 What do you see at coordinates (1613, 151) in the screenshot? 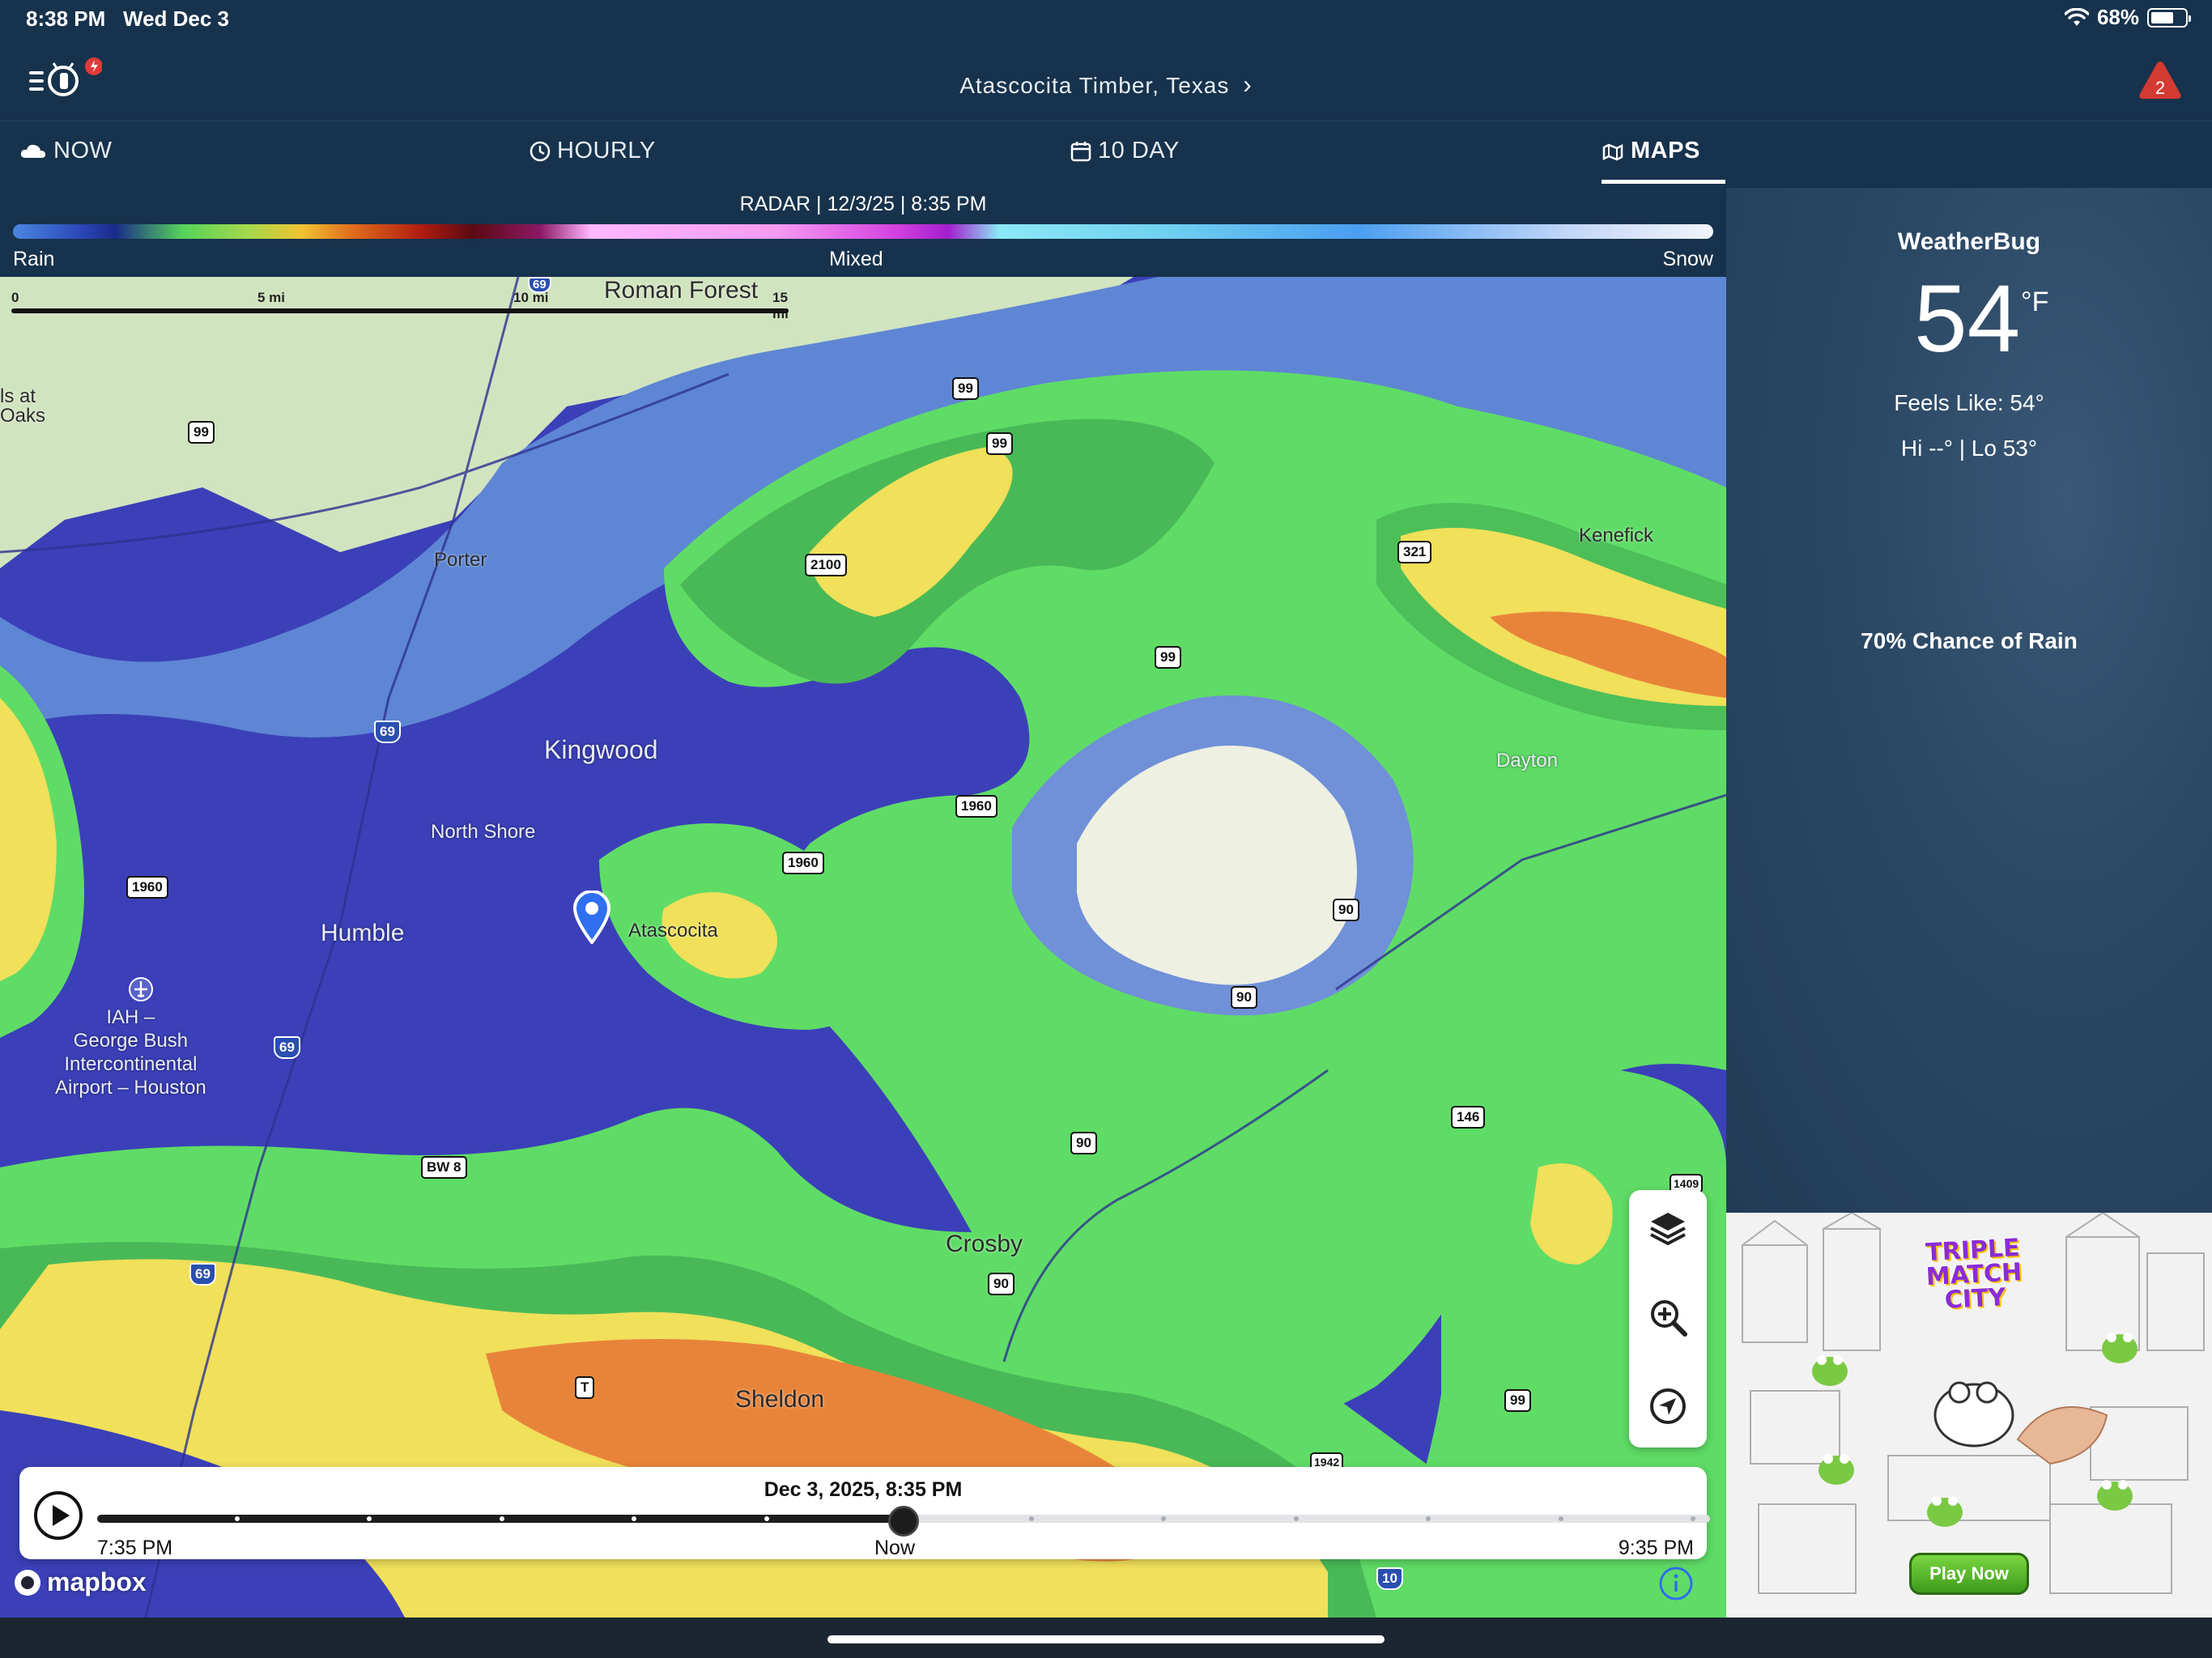
I see `map-icon` at bounding box center [1613, 151].